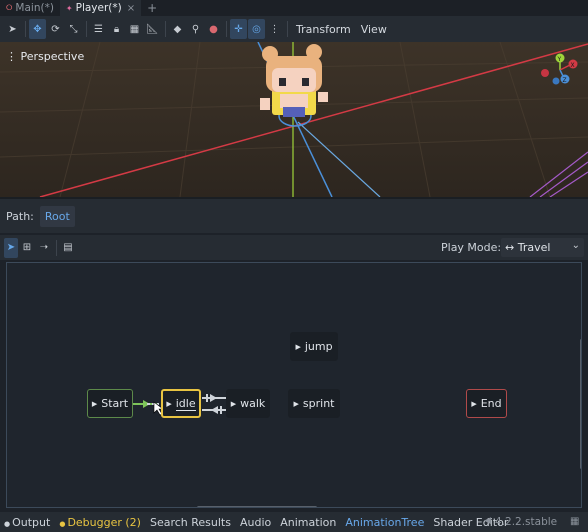 The height and width of the screenshot is (532, 588). Describe the element at coordinates (487, 521) in the screenshot. I see `version-icon: ◀` at that location.